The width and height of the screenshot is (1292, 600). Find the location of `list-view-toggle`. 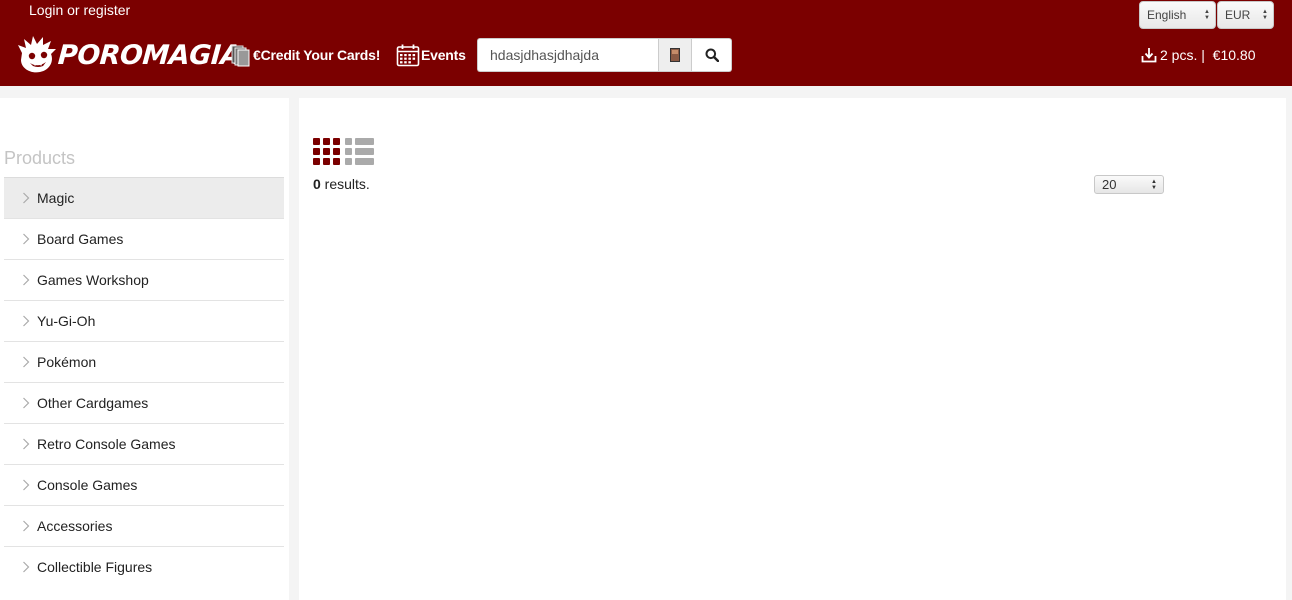

list-view-toggle is located at coordinates (359, 151).